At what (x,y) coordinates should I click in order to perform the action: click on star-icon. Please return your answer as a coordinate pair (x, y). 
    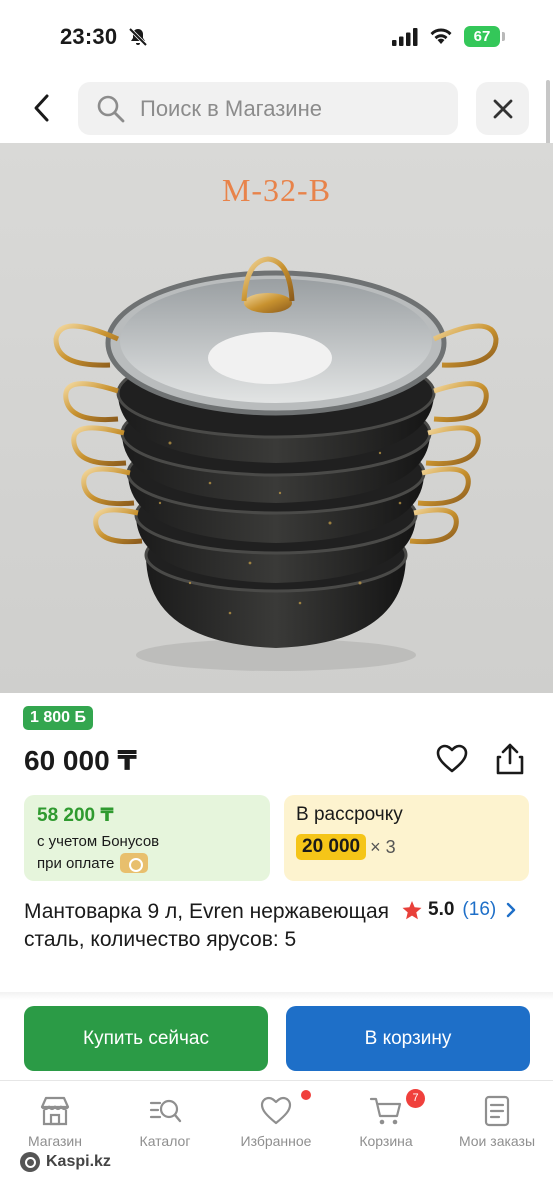
    Looking at the image, I should click on (412, 909).